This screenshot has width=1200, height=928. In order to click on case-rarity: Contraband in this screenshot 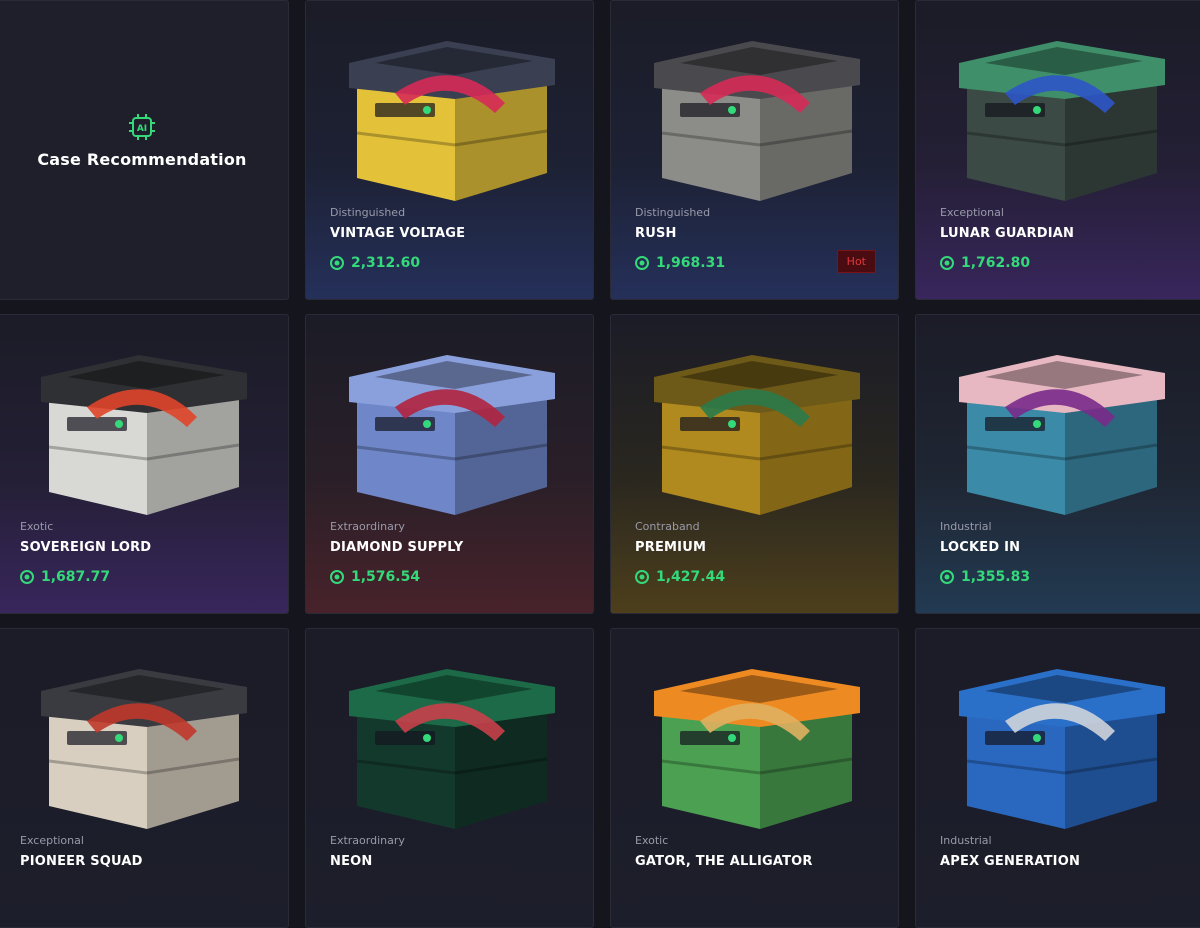, I will do `click(667, 526)`.